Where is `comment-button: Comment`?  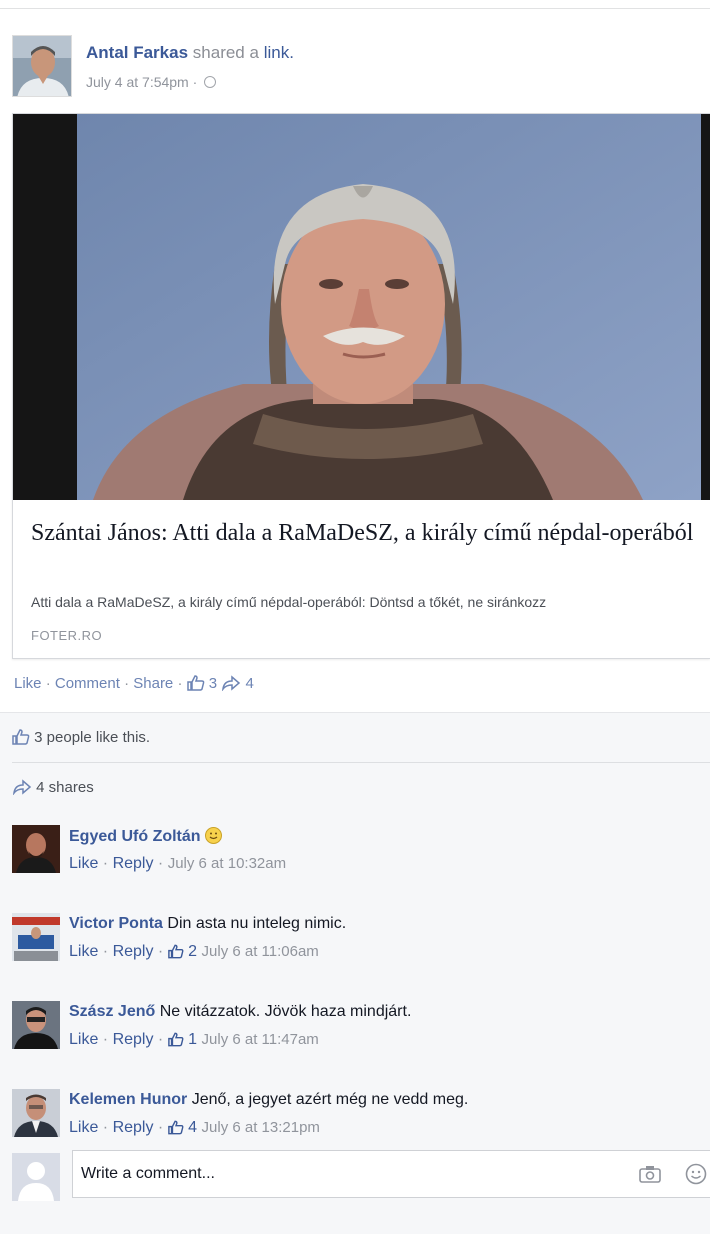 comment-button: Comment is located at coordinates (87, 683).